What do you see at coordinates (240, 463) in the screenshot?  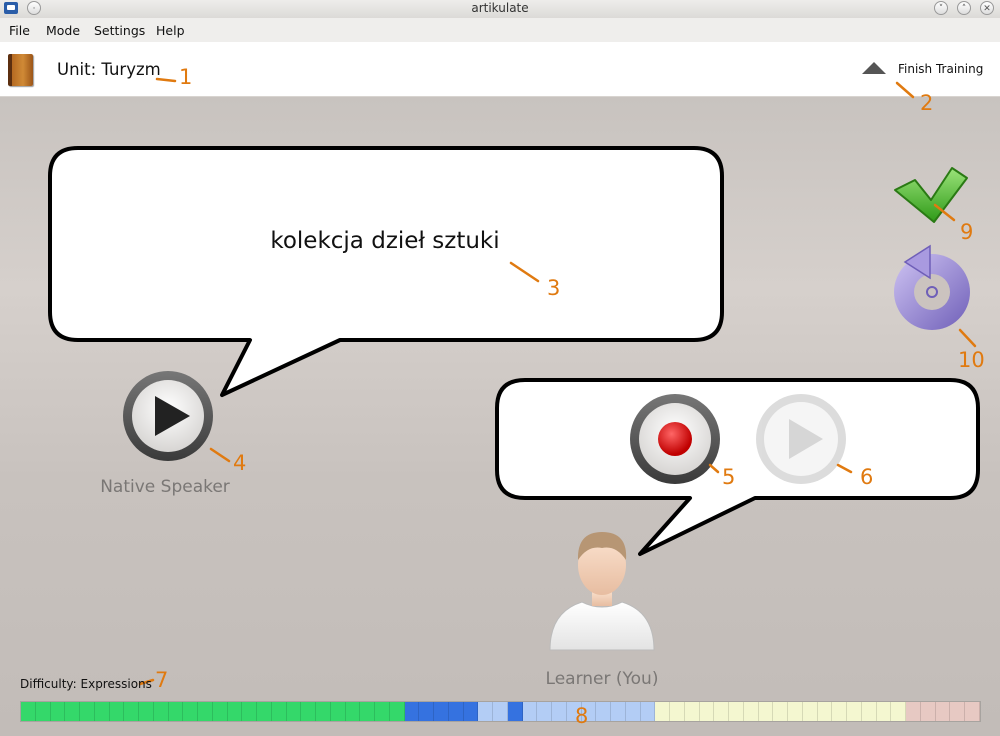 I see `callout-4: 4` at bounding box center [240, 463].